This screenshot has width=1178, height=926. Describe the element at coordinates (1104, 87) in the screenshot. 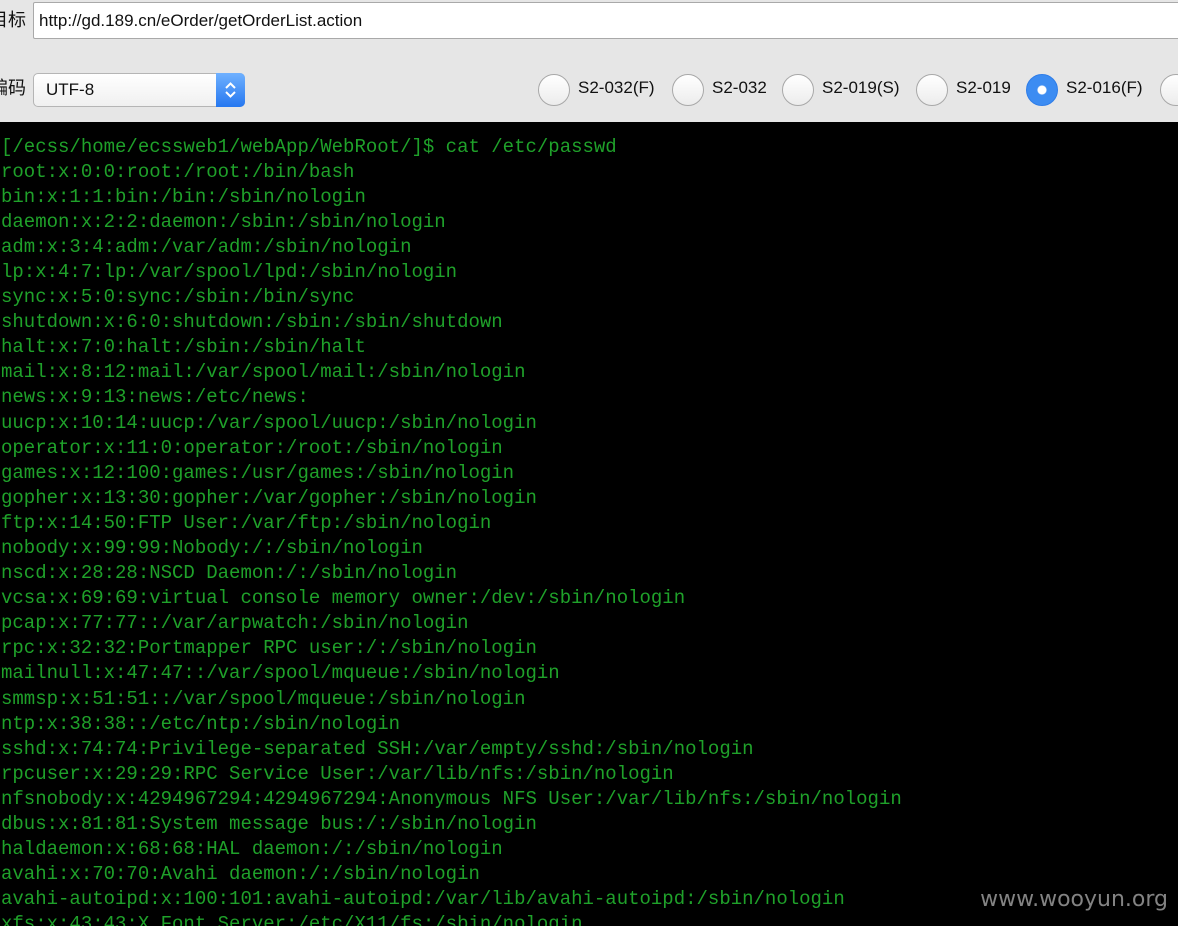

I see `radio-label: S2-016(F)` at that location.